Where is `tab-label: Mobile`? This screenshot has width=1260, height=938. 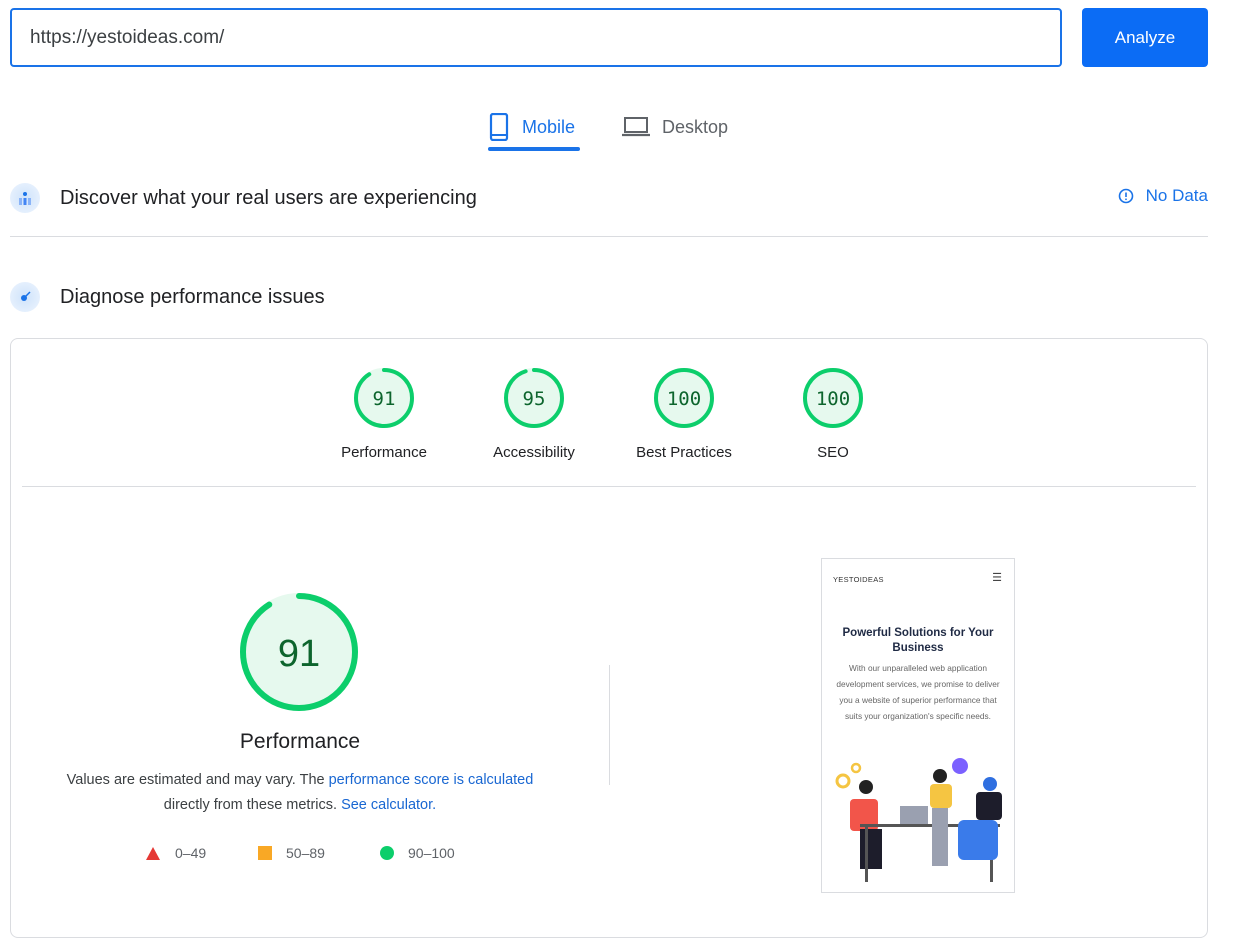 tab-label: Mobile is located at coordinates (549, 126).